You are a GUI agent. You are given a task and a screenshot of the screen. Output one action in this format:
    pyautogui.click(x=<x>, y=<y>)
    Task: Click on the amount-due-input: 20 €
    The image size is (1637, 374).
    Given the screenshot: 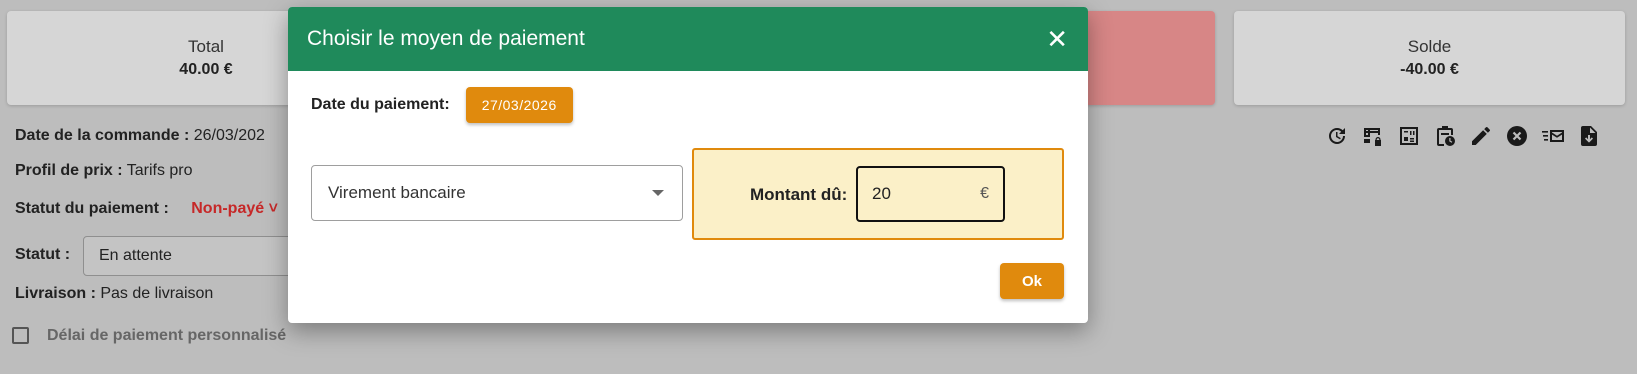 What is the action you would take?
    pyautogui.click(x=930, y=194)
    